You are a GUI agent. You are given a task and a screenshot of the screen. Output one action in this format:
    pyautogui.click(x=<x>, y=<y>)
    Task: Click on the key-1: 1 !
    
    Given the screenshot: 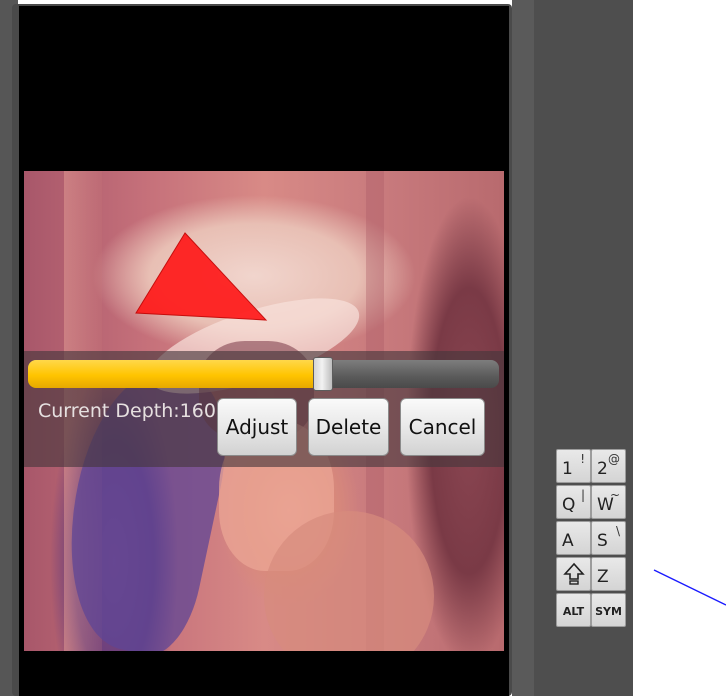 What is the action you would take?
    pyautogui.click(x=573, y=466)
    